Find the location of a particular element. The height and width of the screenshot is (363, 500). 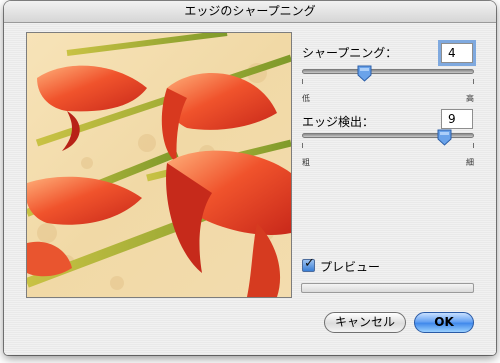

window-title: エッジのシャープニング is located at coordinates (250, 11).